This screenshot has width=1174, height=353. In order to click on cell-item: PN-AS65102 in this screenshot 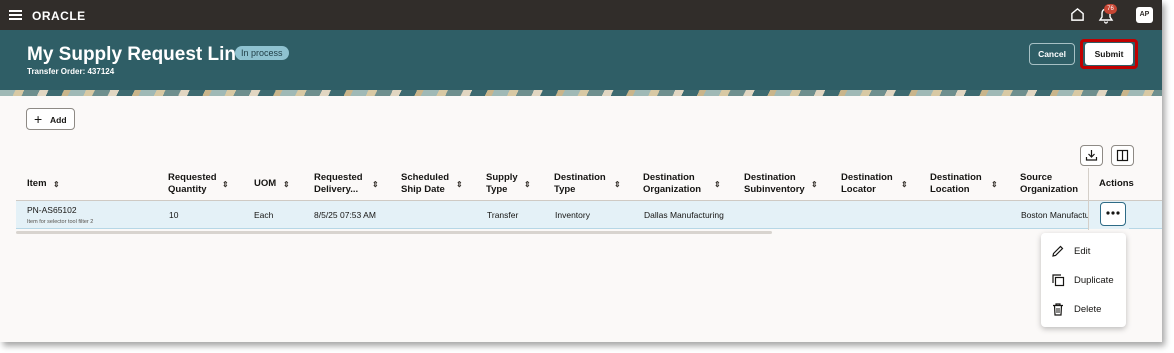, I will do `click(52, 210)`.